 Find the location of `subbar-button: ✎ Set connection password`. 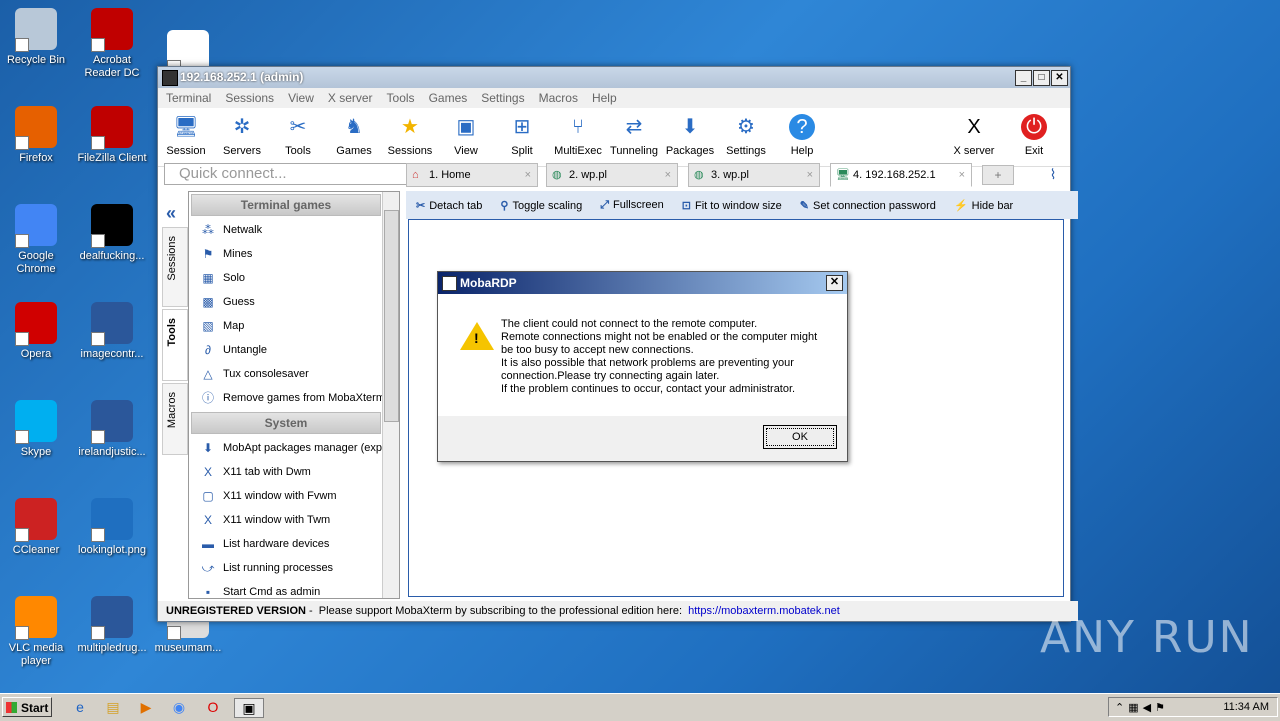

subbar-button: ✎ Set connection password is located at coordinates (868, 205).